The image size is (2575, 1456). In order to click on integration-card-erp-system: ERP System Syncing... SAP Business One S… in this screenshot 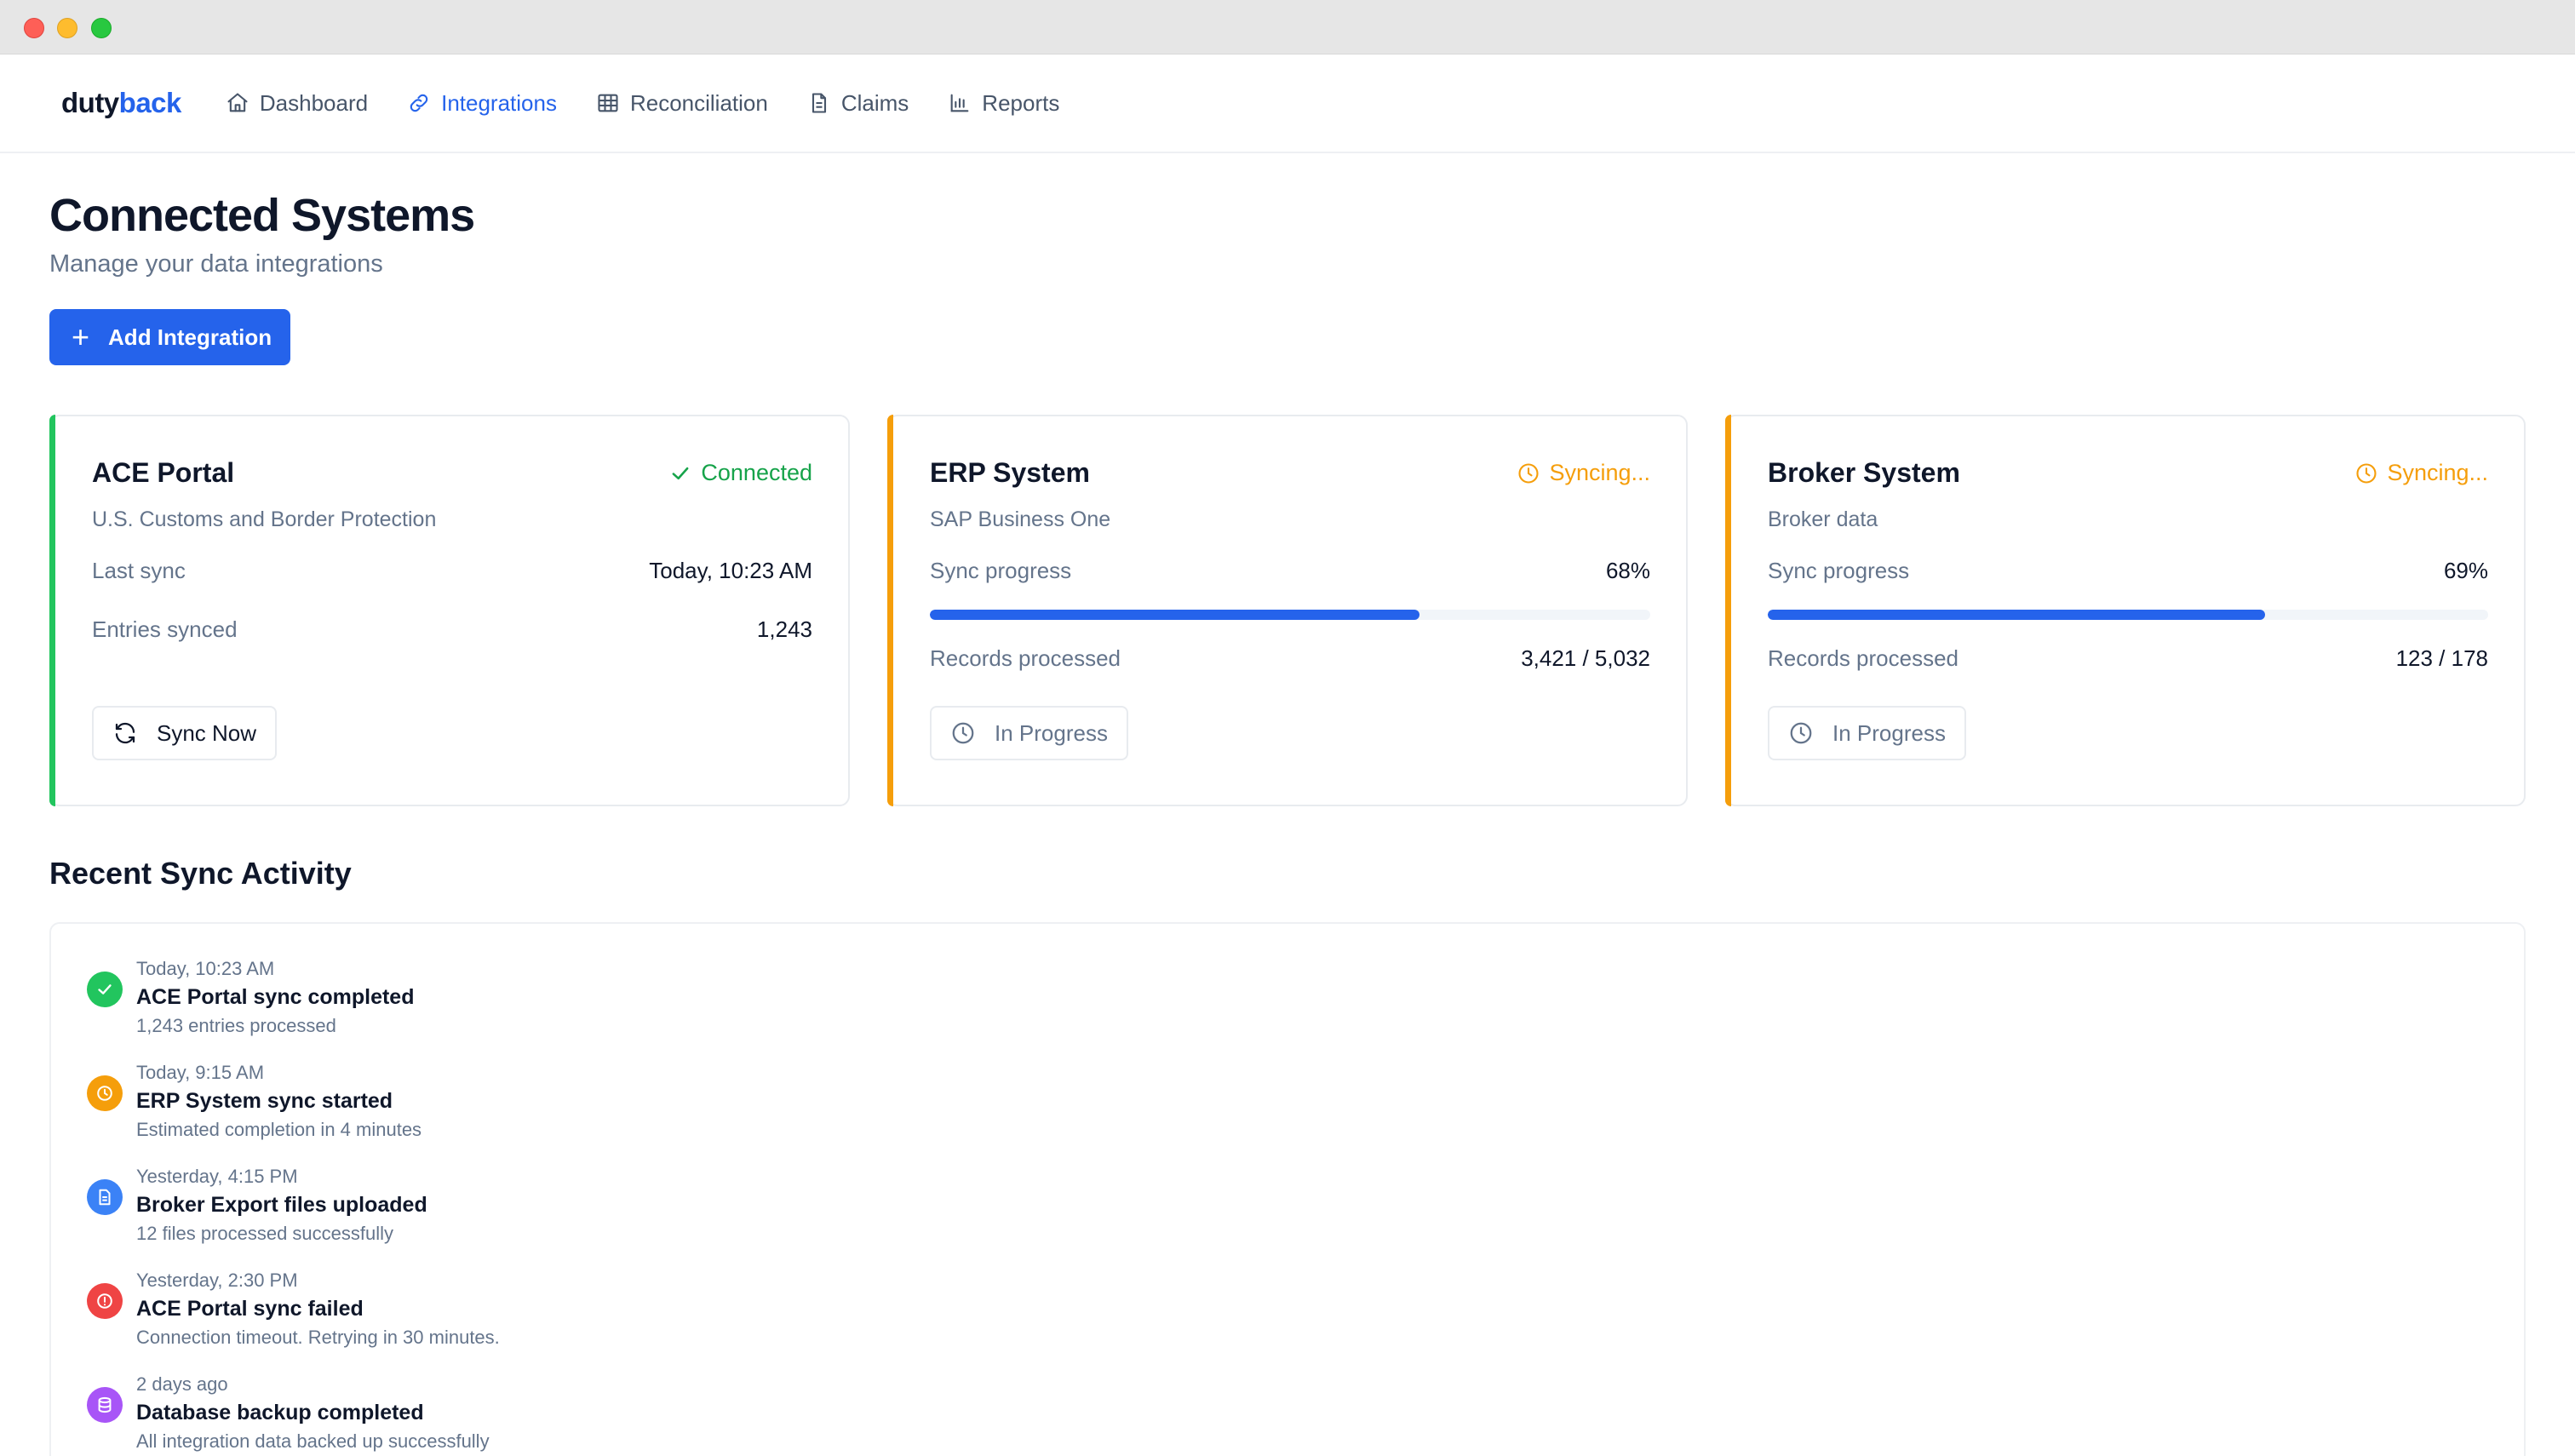, I will do `click(1287, 611)`.